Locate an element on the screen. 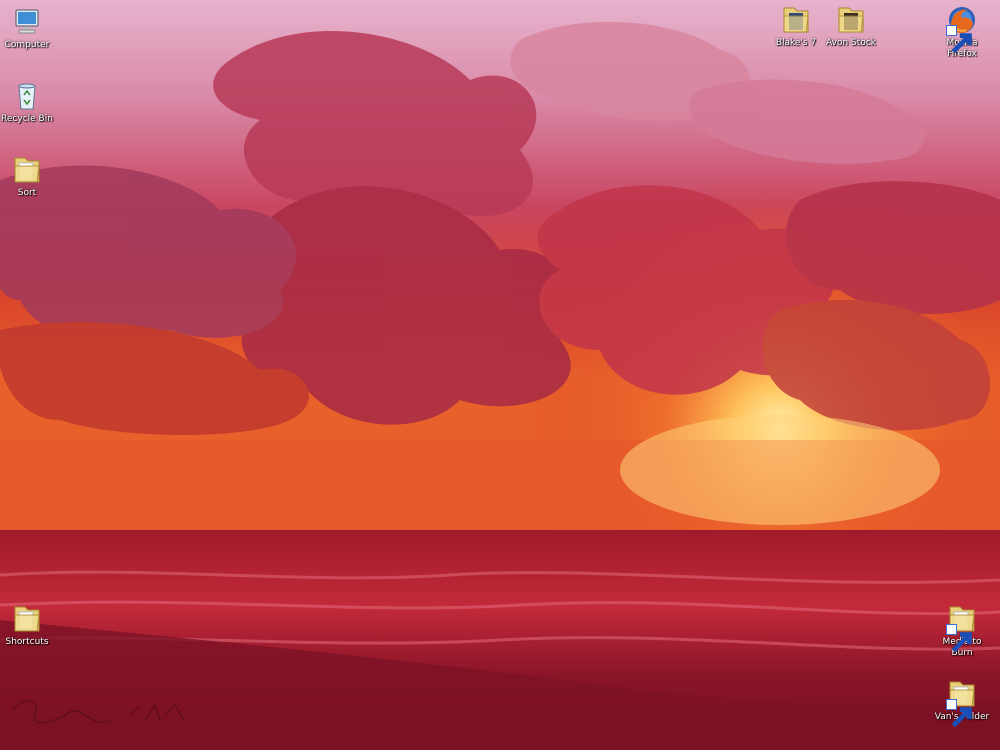 Image resolution: width=1000 pixels, height=750 pixels. desktop-icon-recycle-bin: Recycle Bin is located at coordinates (31, 102).